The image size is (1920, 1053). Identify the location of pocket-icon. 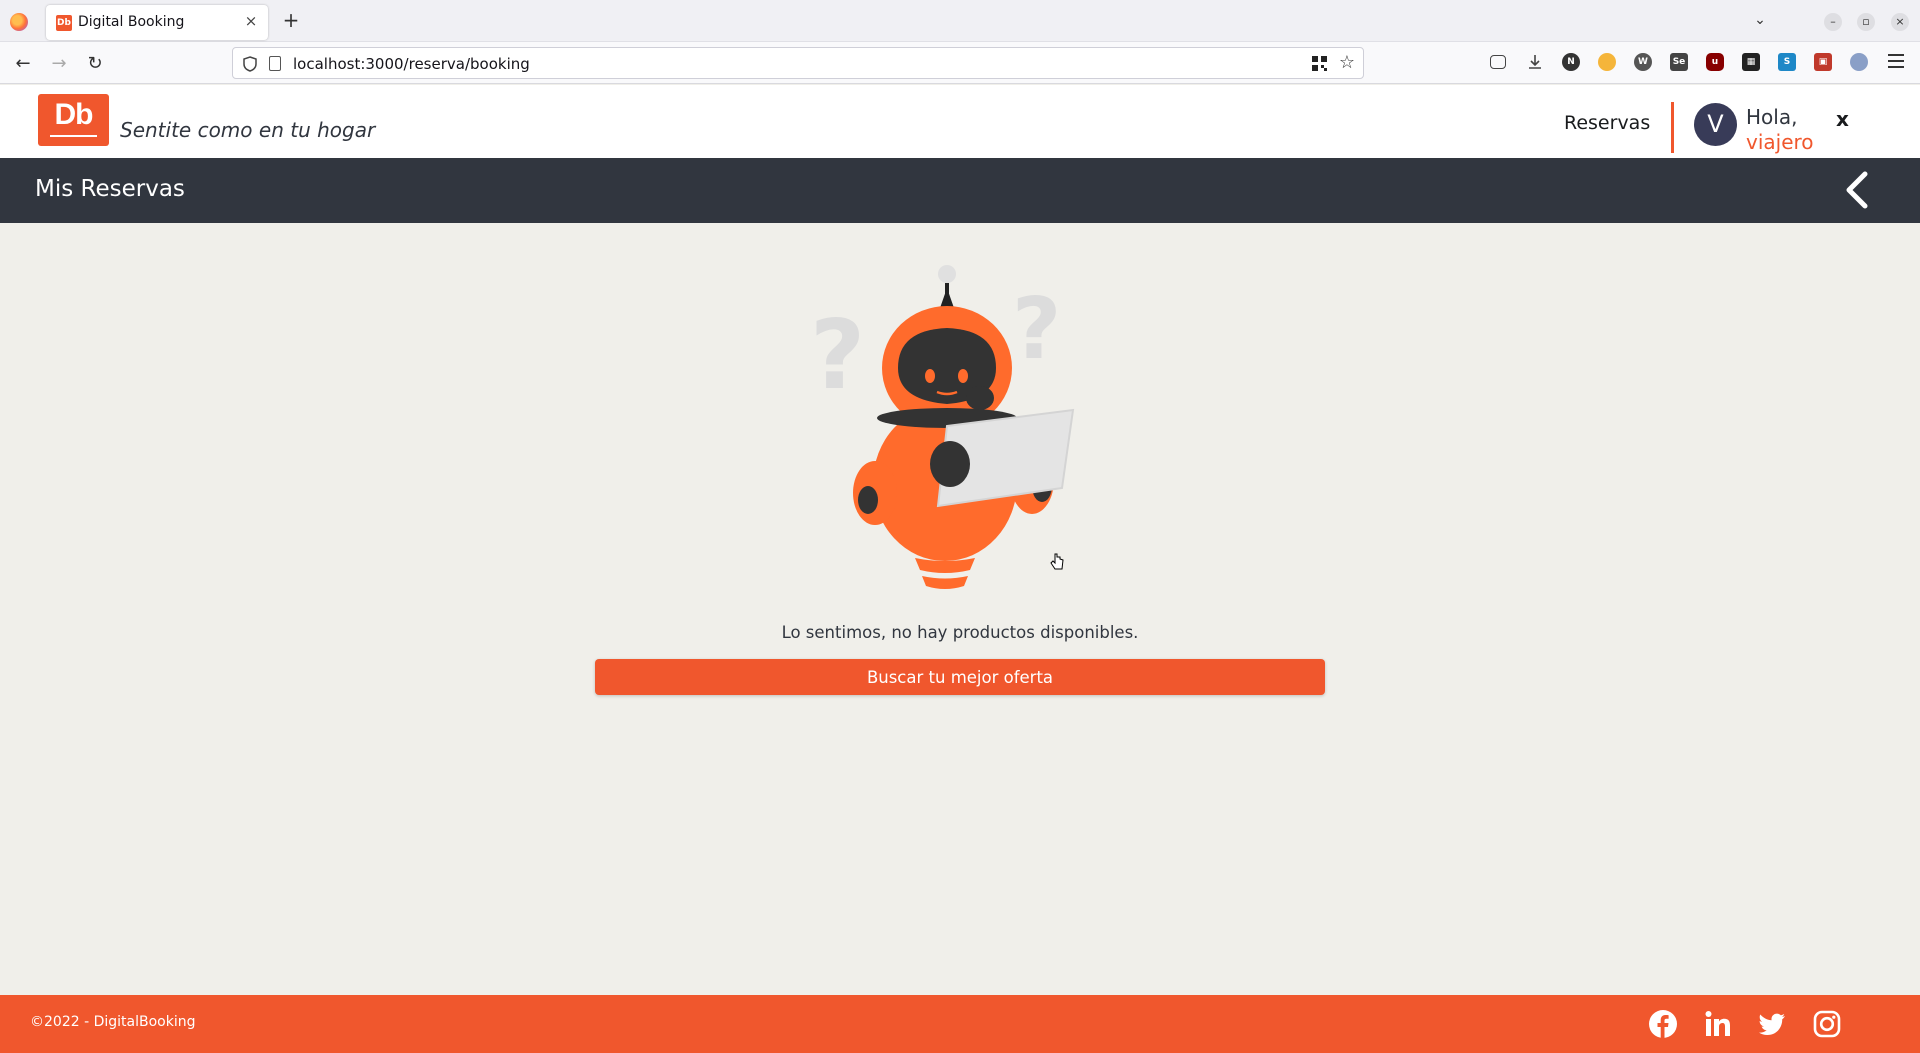
(1498, 62).